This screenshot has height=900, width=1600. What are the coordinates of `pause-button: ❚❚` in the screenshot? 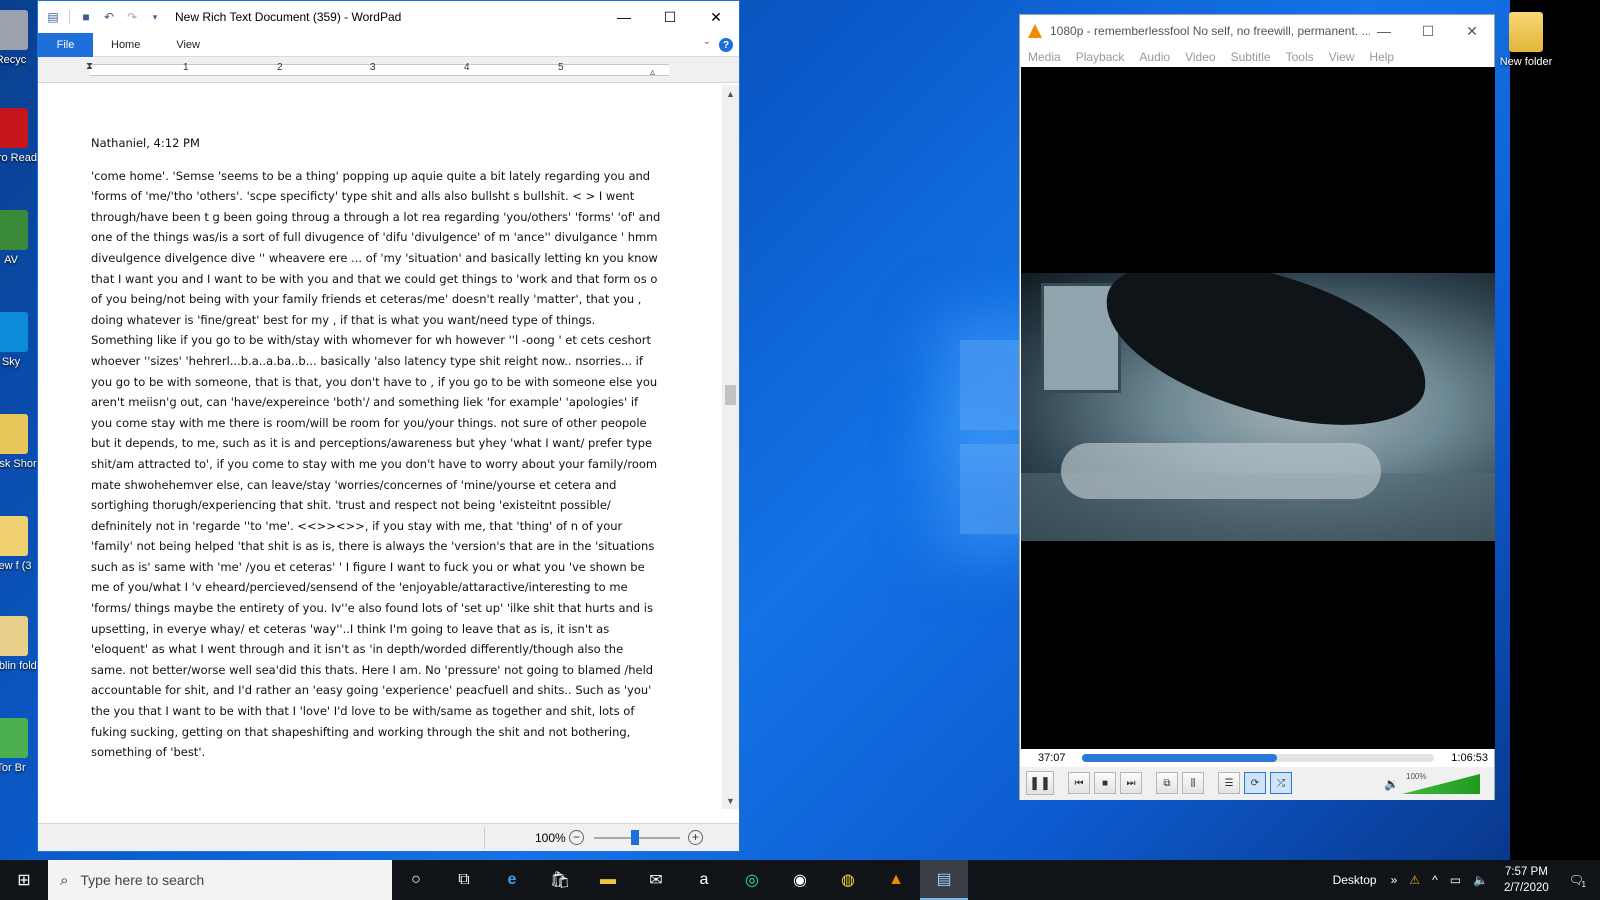 It's located at (1040, 783).